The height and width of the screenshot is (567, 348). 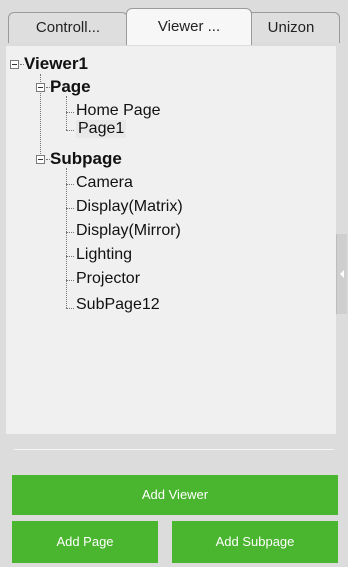 I want to click on tree-item-display-matrix: Display(Matrix), so click(x=129, y=207).